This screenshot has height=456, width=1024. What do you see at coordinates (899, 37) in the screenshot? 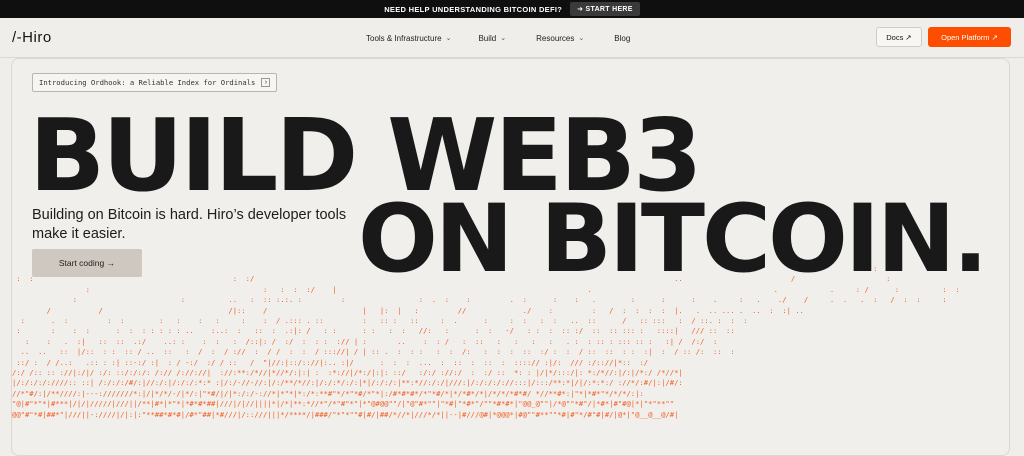
I see `docs-button: Docs ↗` at bounding box center [899, 37].